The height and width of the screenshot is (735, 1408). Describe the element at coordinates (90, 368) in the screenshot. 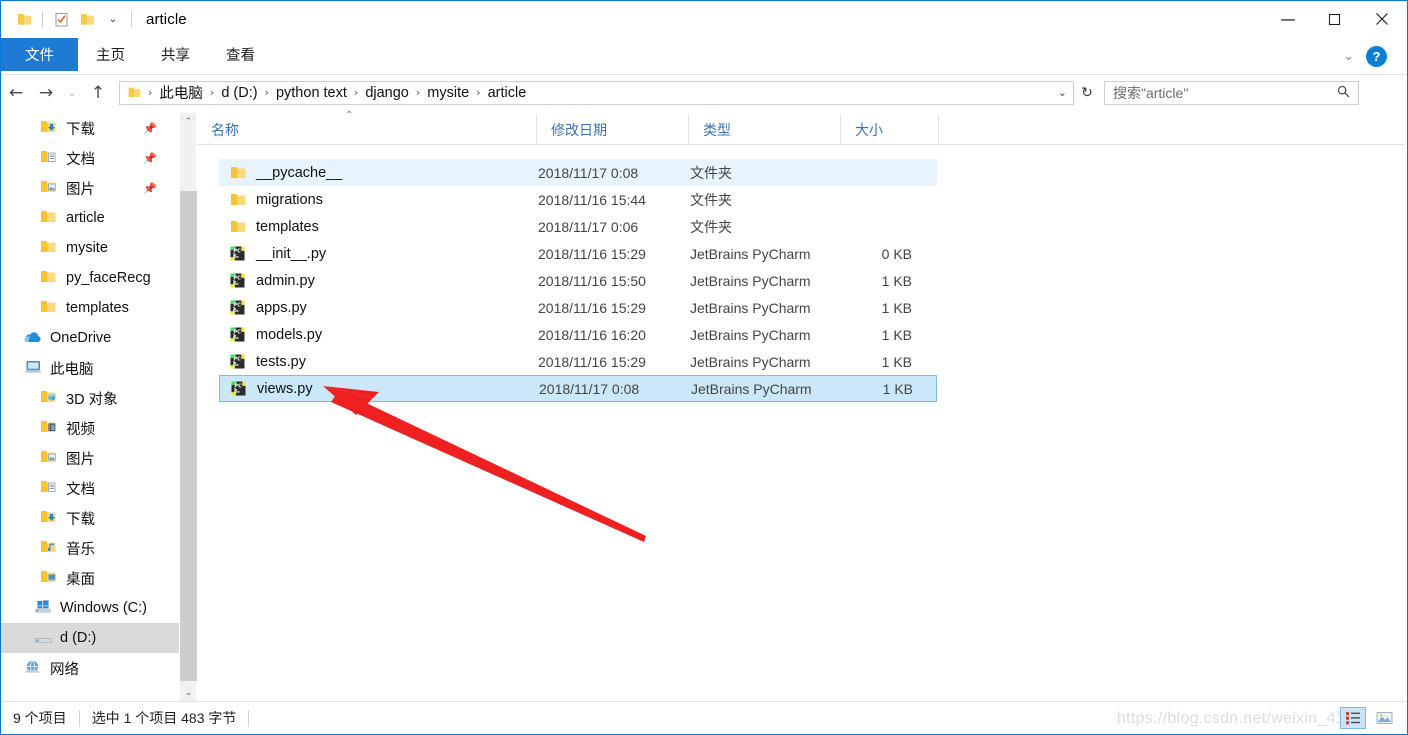

I see `sidebar-item--: 此电脑` at that location.